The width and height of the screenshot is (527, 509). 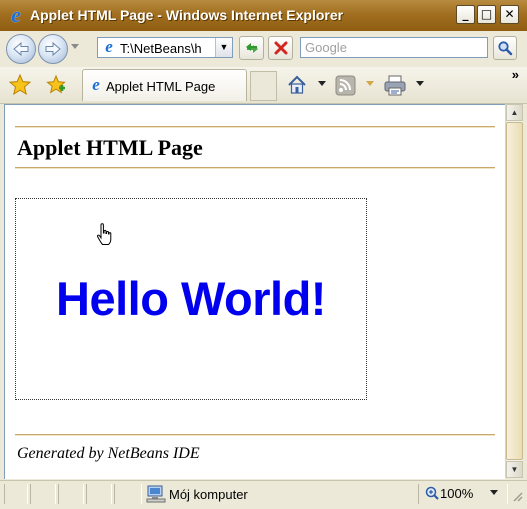 What do you see at coordinates (161, 86) in the screenshot?
I see `tab-label: Applet HTML Page` at bounding box center [161, 86].